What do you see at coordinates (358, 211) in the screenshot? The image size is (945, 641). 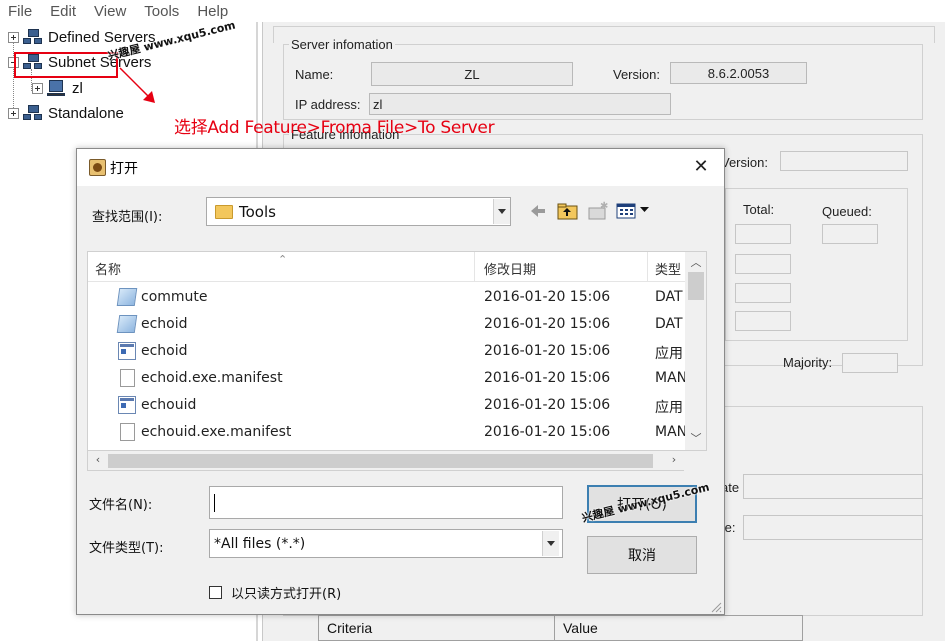 I see `look-in-dropdown: Tools` at bounding box center [358, 211].